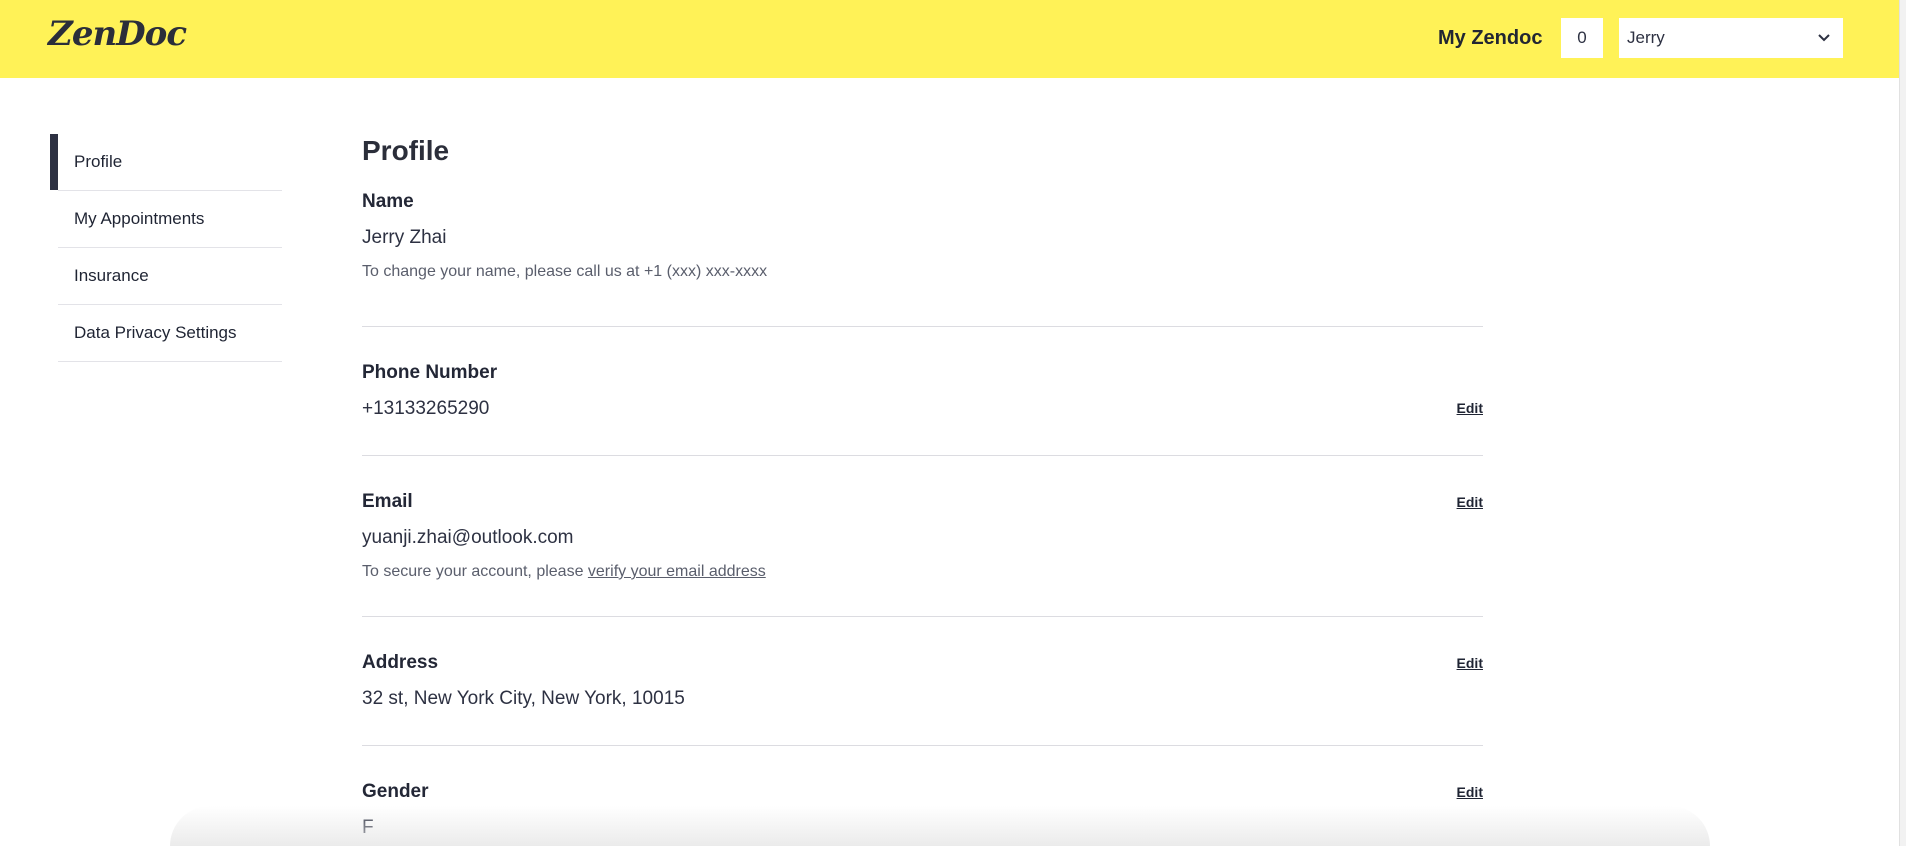 This screenshot has width=1906, height=846. I want to click on gender-section: Gender Edit F, so click(922, 796).